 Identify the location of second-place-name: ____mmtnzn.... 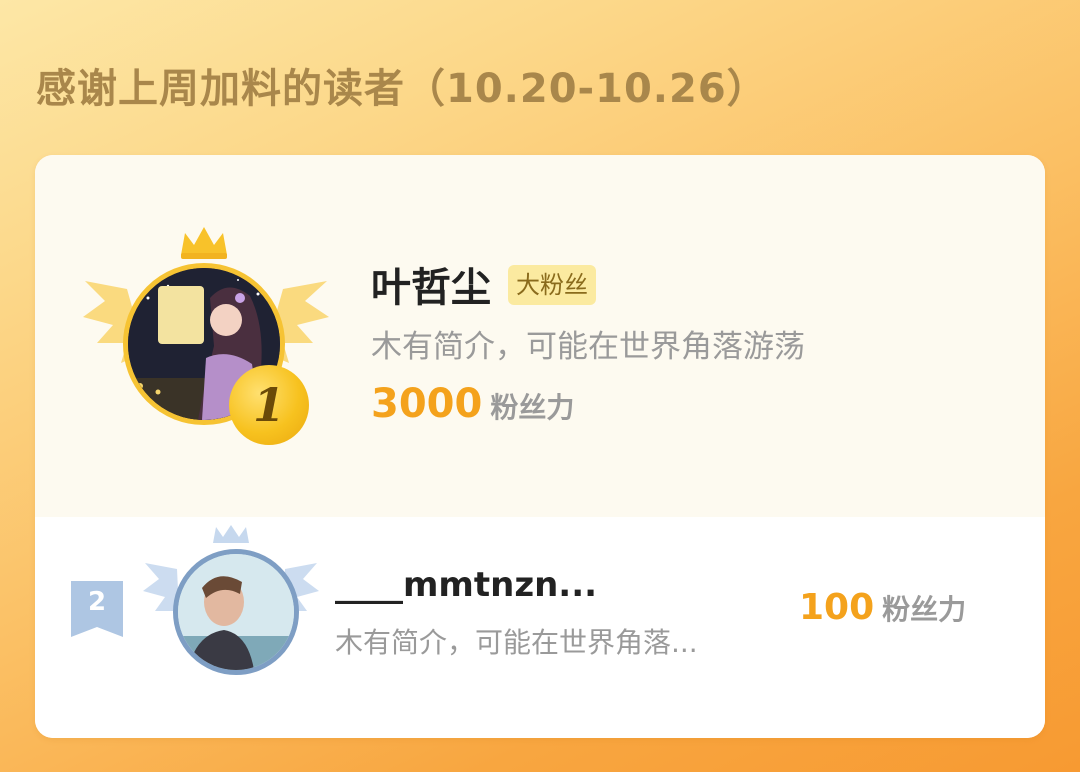
(466, 585).